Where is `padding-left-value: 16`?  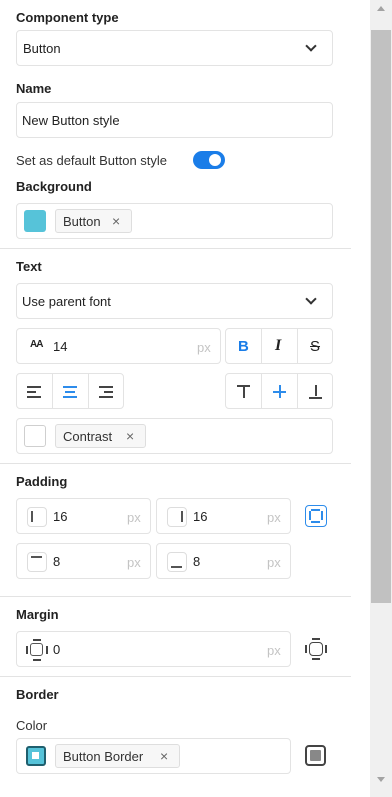
padding-left-value: 16 is located at coordinates (60, 516).